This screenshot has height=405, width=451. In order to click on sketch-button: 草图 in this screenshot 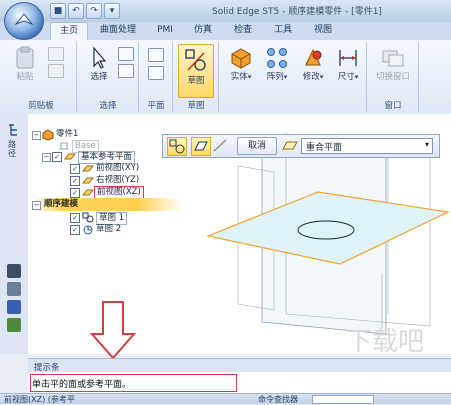, I will do `click(196, 71)`.